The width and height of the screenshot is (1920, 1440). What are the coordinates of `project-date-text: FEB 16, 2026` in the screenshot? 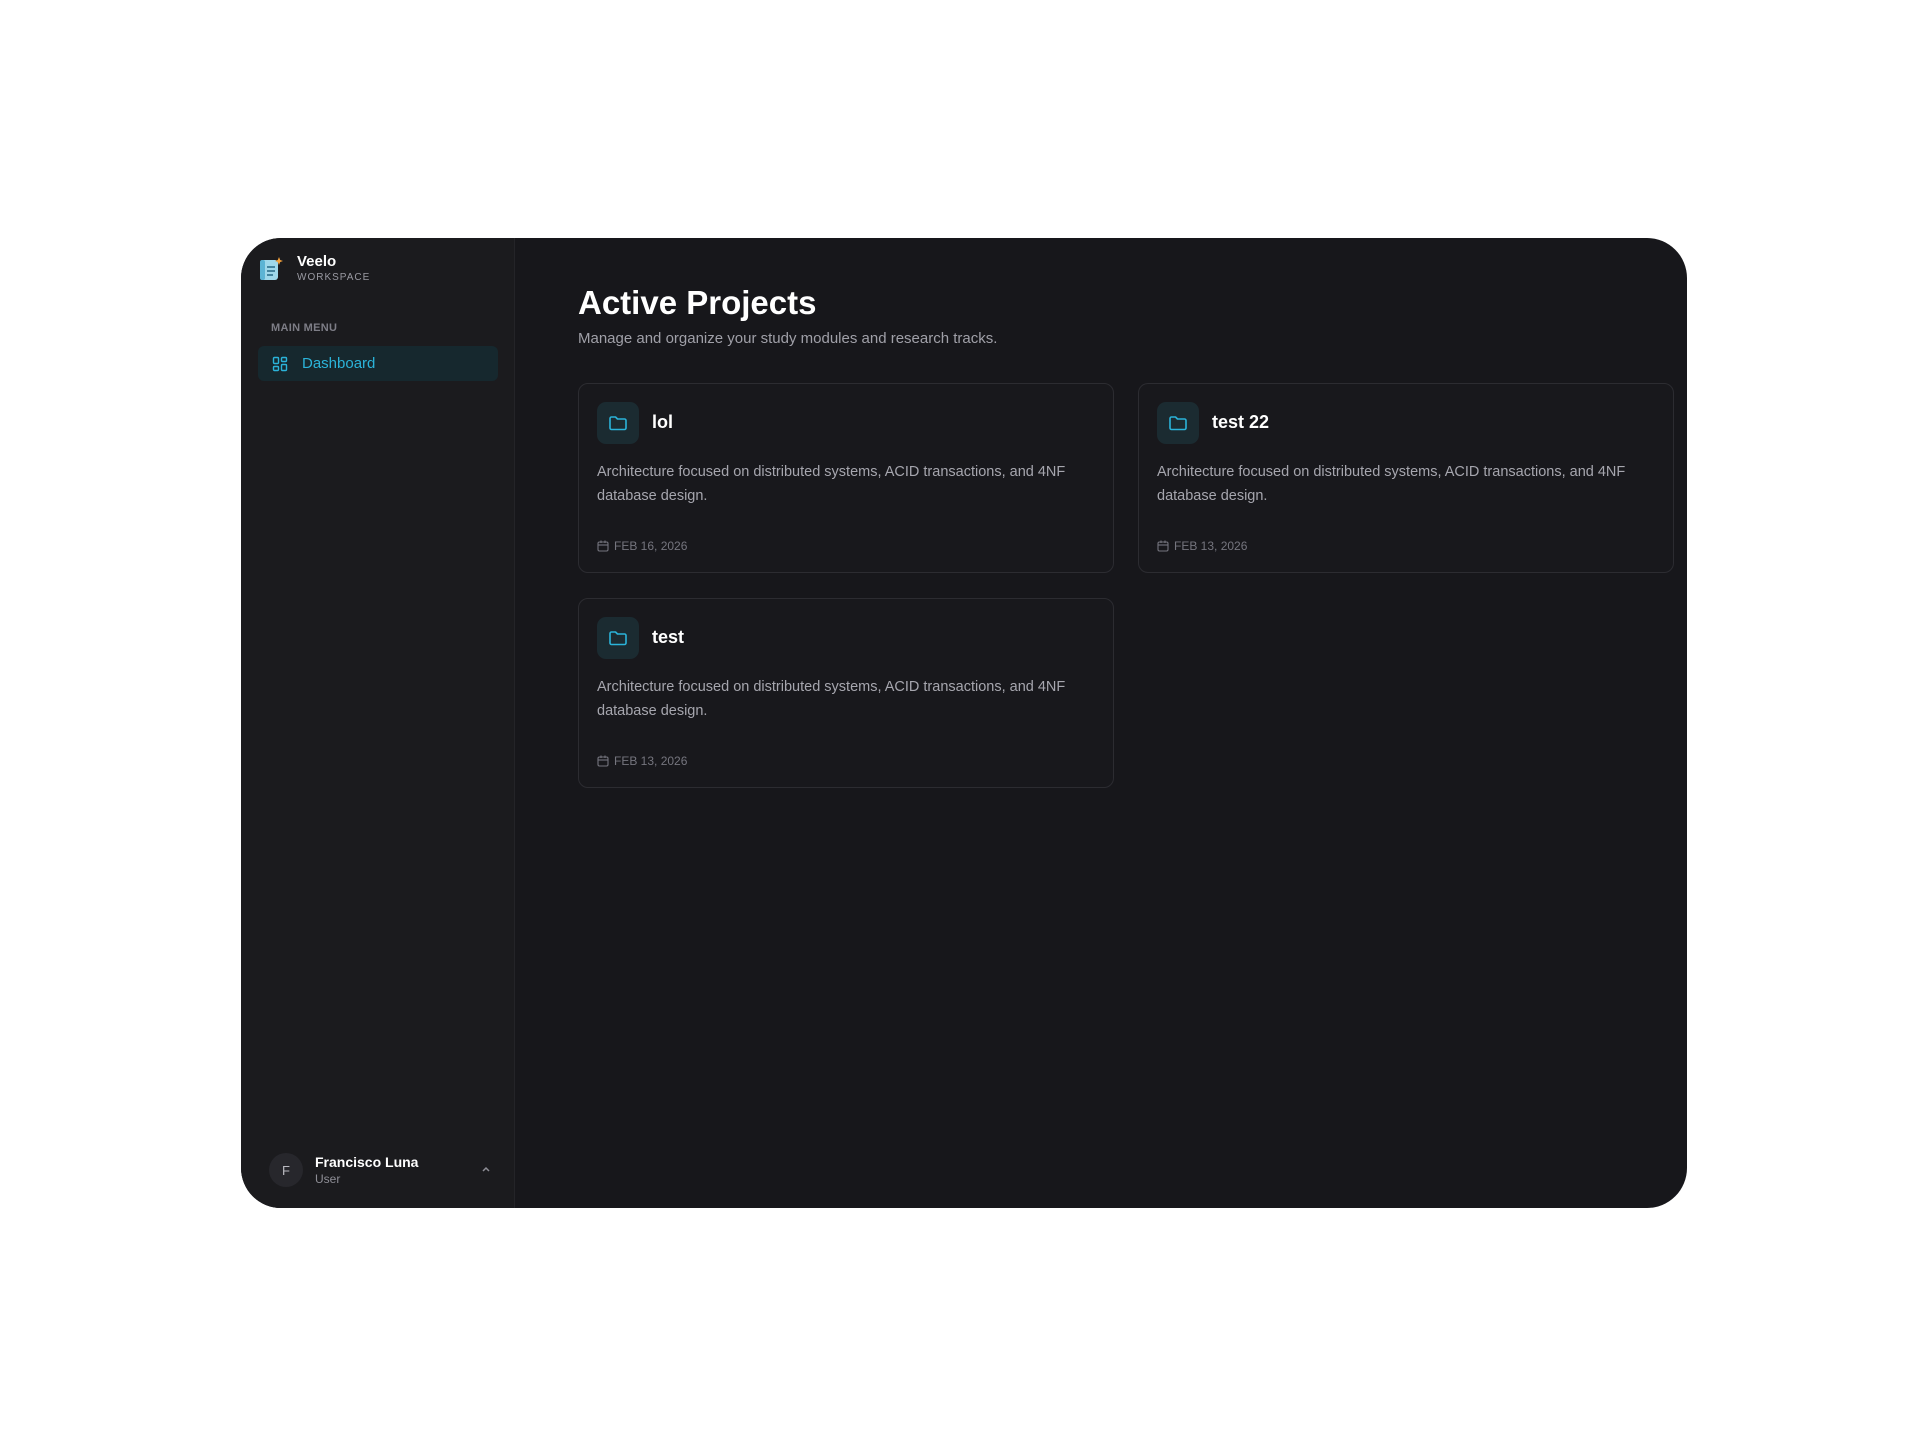 It's located at (651, 546).